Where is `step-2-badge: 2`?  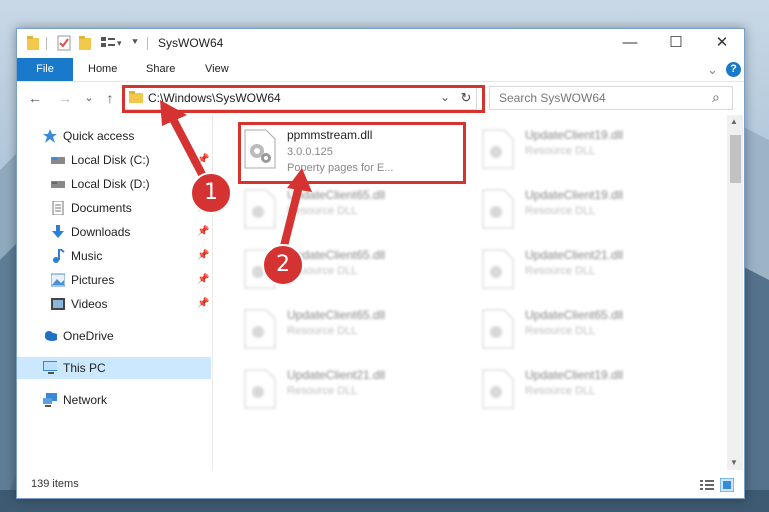
step-2-badge: 2 is located at coordinates (283, 265).